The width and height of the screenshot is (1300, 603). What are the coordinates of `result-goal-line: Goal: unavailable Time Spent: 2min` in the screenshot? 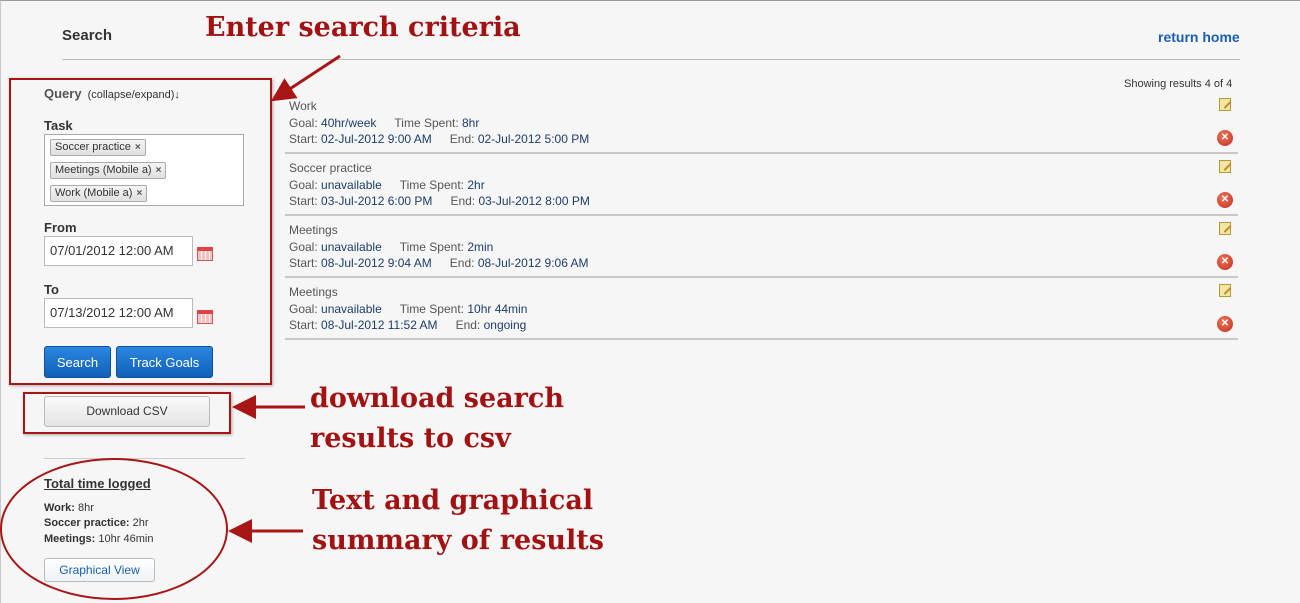 It's located at (391, 247).